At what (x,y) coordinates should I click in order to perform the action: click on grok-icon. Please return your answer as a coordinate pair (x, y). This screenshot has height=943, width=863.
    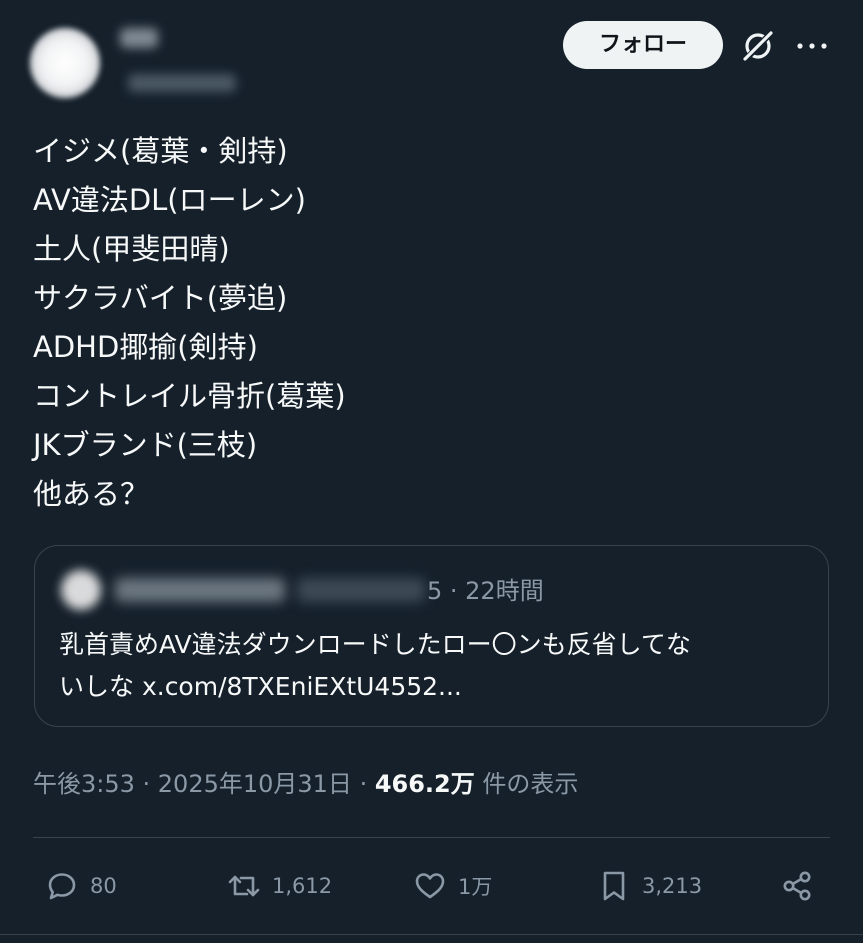
    Looking at the image, I should click on (758, 46).